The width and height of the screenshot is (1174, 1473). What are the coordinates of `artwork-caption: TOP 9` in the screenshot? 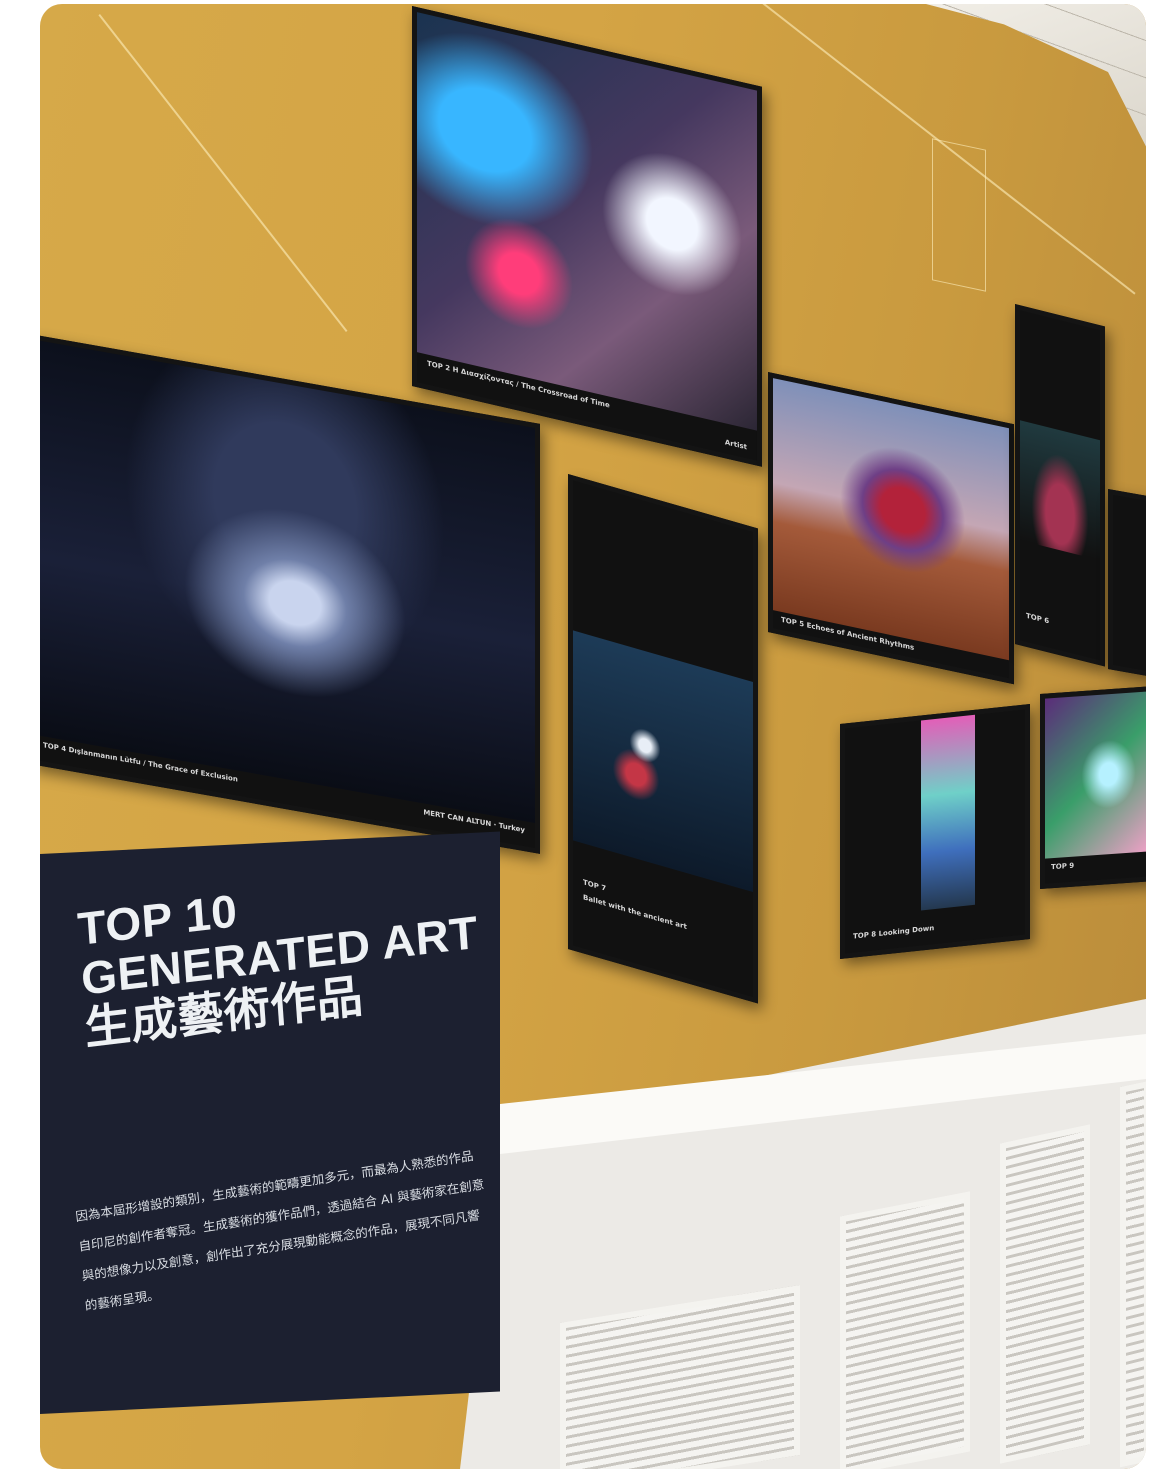 It's located at (1063, 866).